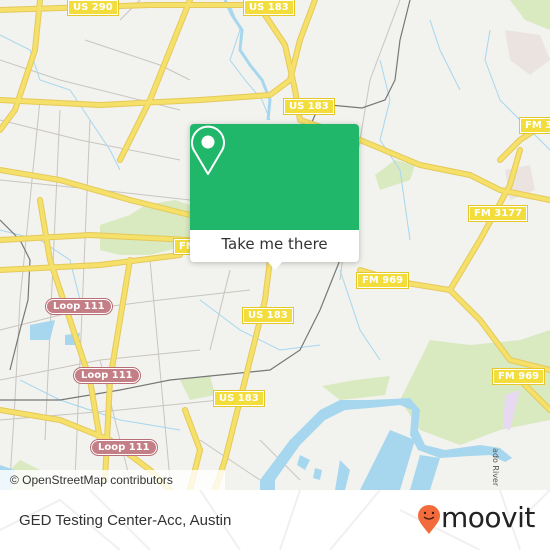  I want to click on map-pin-icon, so click(208, 150).